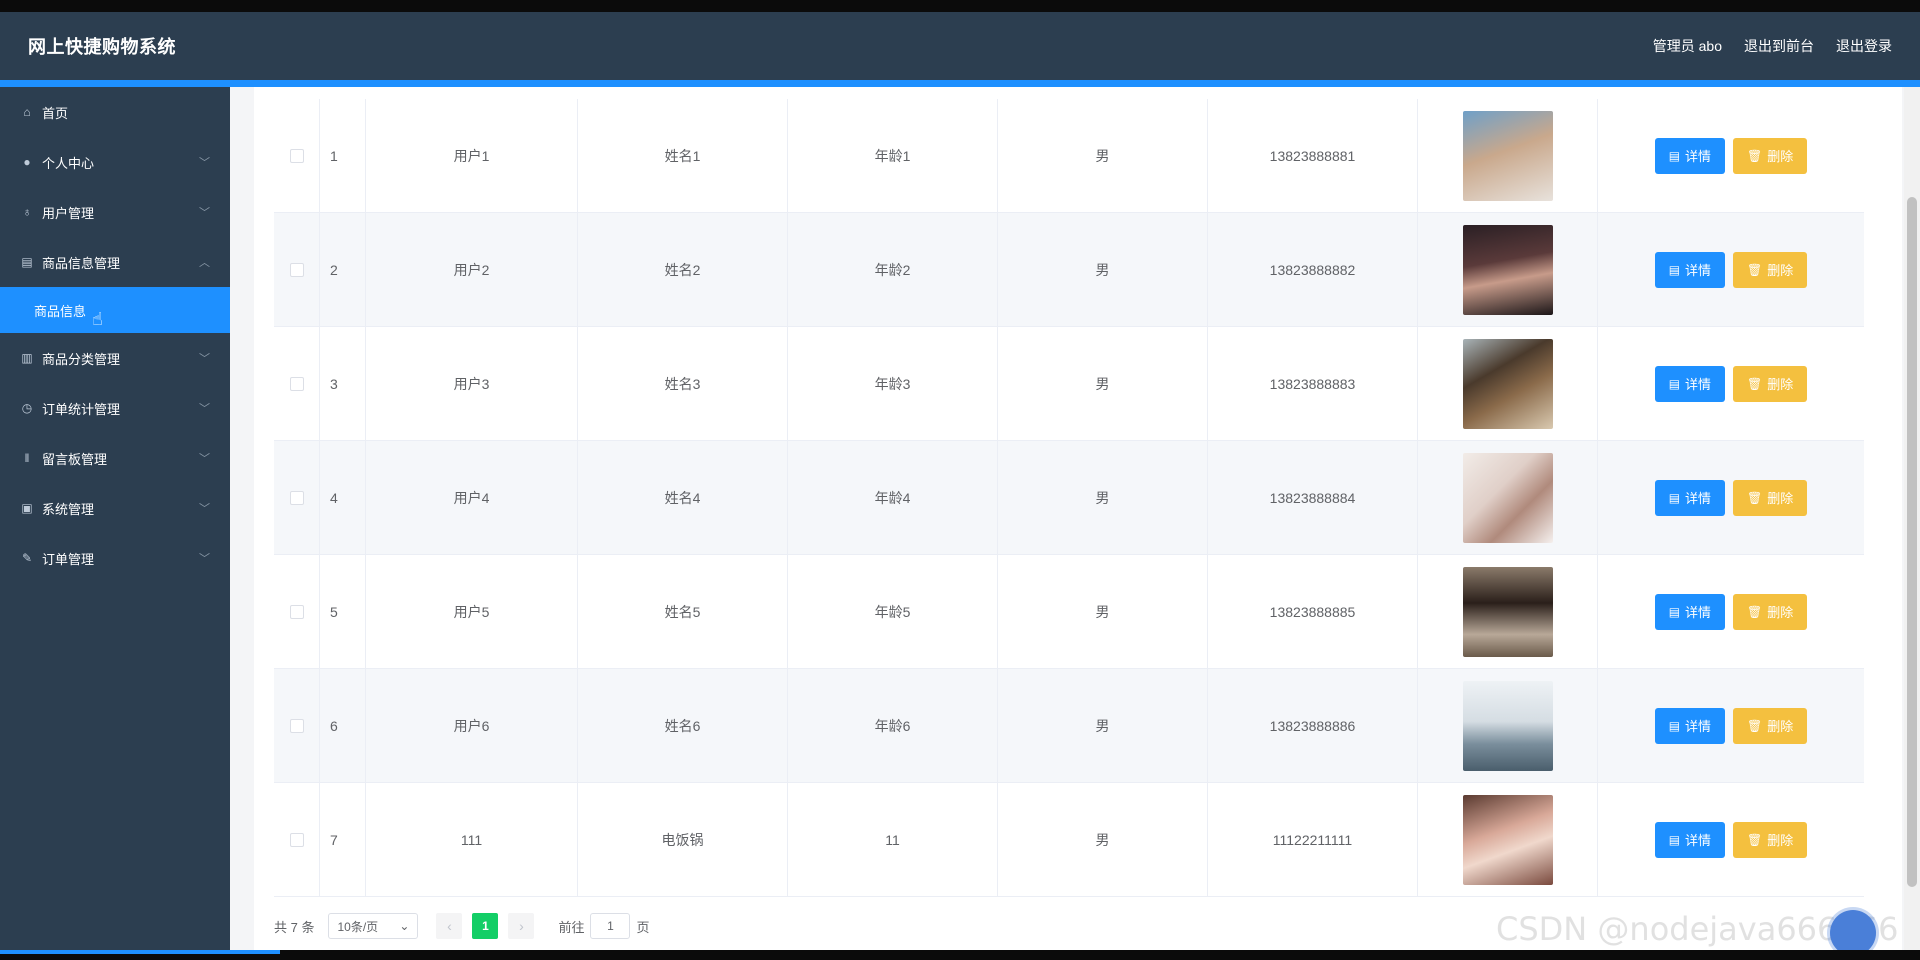 This screenshot has width=1920, height=960. Describe the element at coordinates (960, 83) in the screenshot. I see `header-accent-bar` at that location.